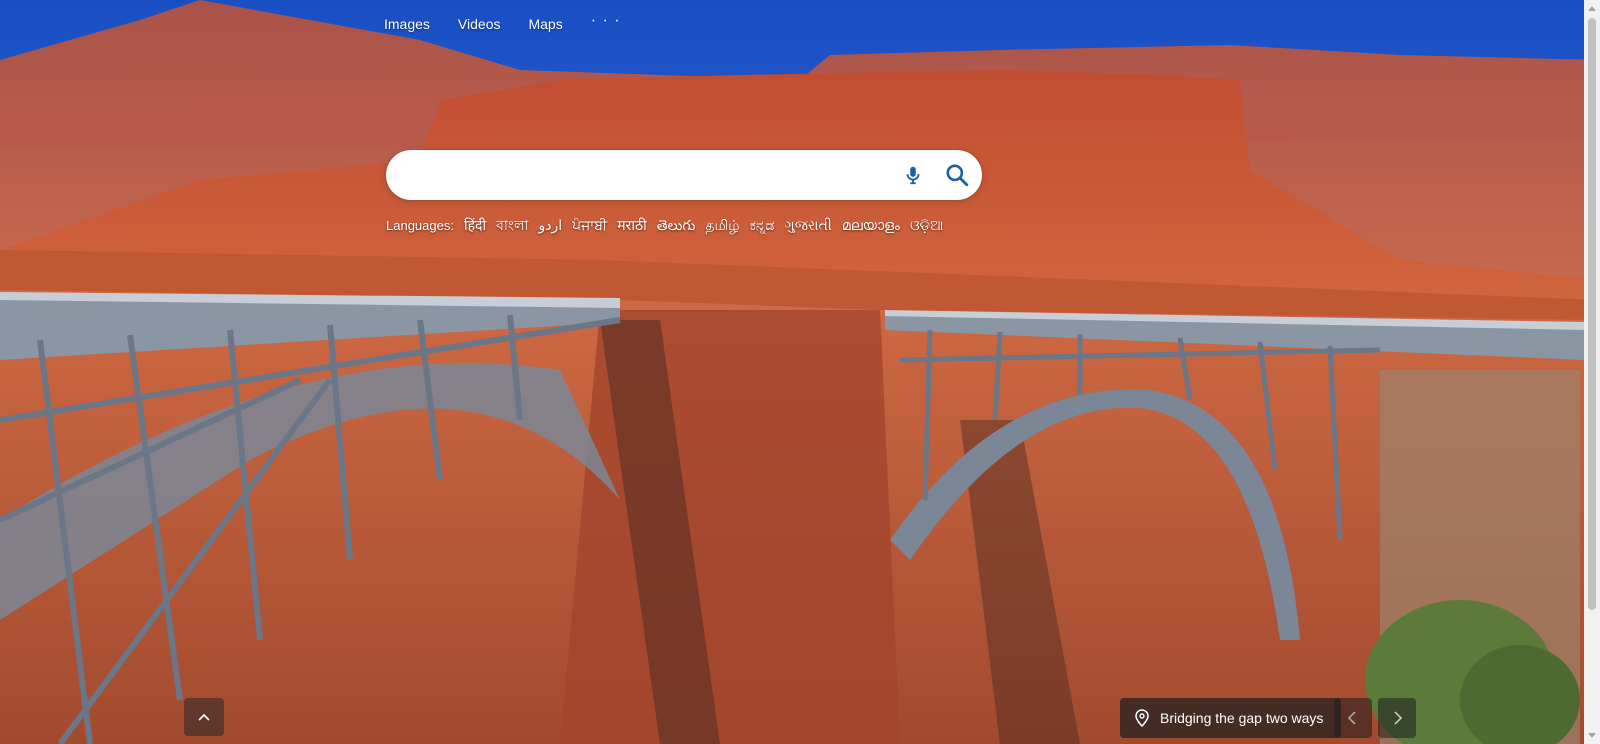 The height and width of the screenshot is (744, 1600). Describe the element at coordinates (407, 24) in the screenshot. I see `nav-images-link: Images` at that location.